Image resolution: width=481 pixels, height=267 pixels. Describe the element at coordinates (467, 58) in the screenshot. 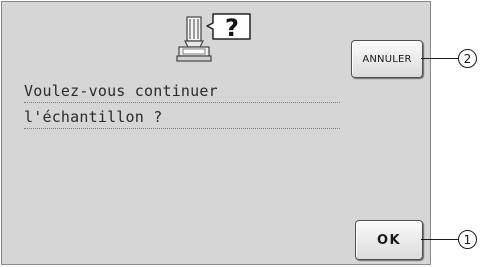

I see `callout-cancel: 2` at that location.